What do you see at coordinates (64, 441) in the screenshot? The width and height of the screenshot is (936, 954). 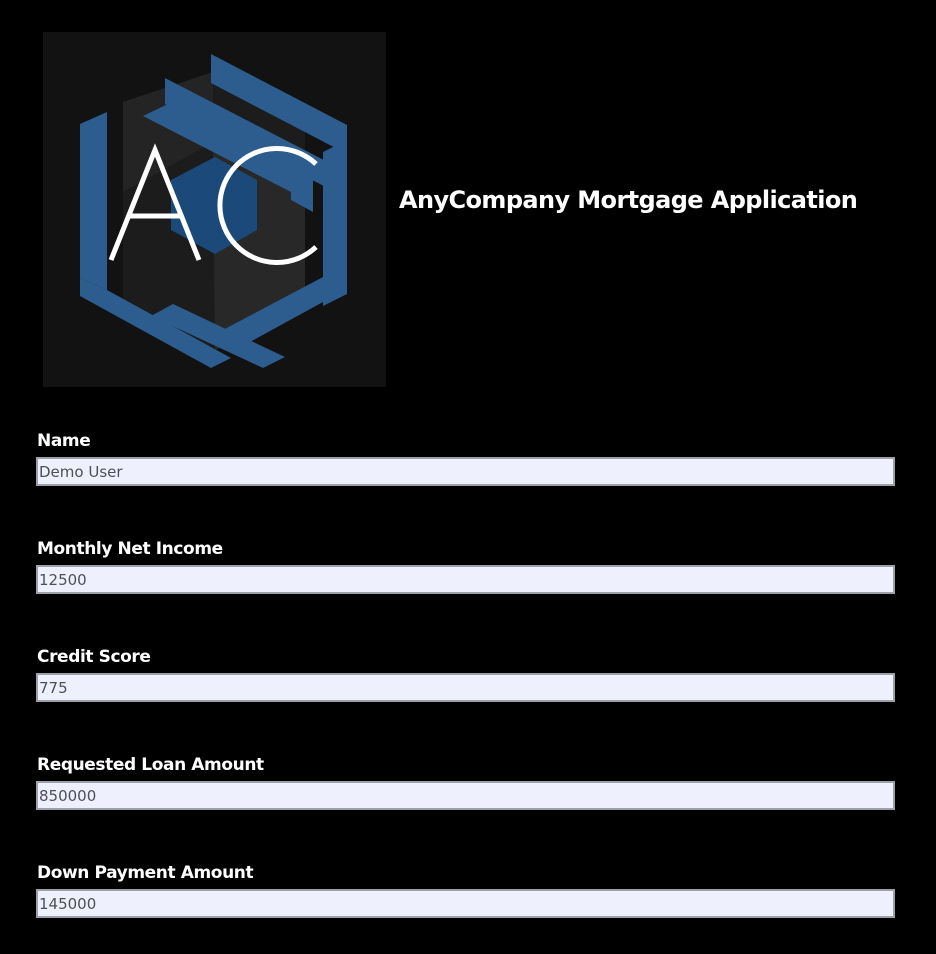 I see `name-label: Name` at bounding box center [64, 441].